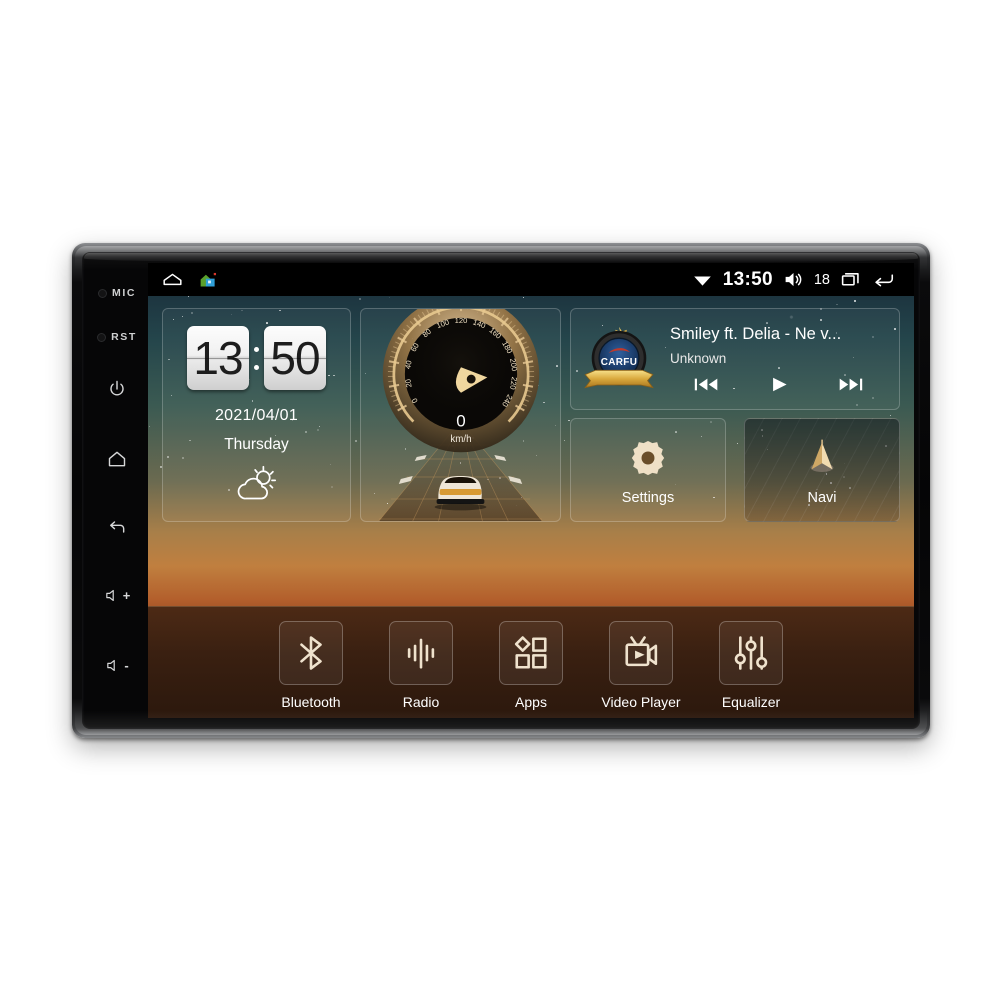  I want to click on clock-date: 2021/04/01, so click(256, 415).